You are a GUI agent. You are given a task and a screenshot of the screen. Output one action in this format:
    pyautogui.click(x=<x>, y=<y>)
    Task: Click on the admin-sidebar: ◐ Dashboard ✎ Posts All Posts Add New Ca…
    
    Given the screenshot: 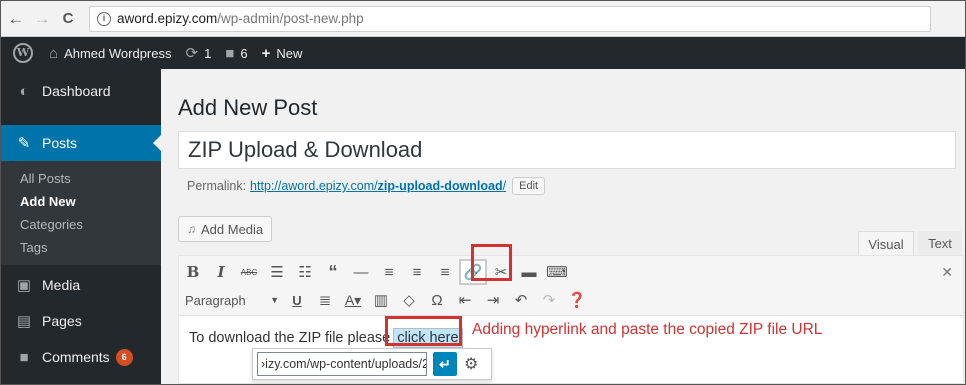 What is the action you would take?
    pyautogui.click(x=81, y=226)
    